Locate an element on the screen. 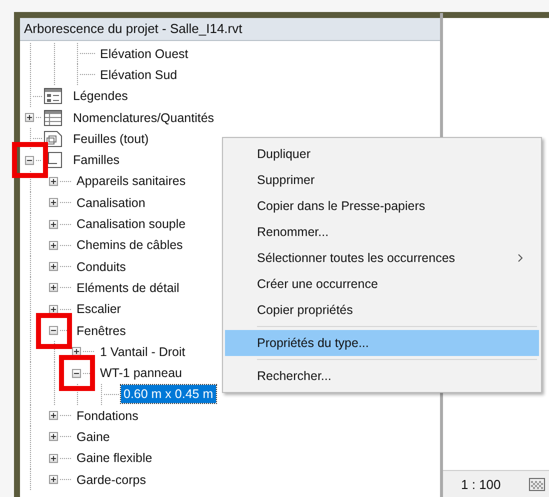  detail-level-icon is located at coordinates (536, 484).